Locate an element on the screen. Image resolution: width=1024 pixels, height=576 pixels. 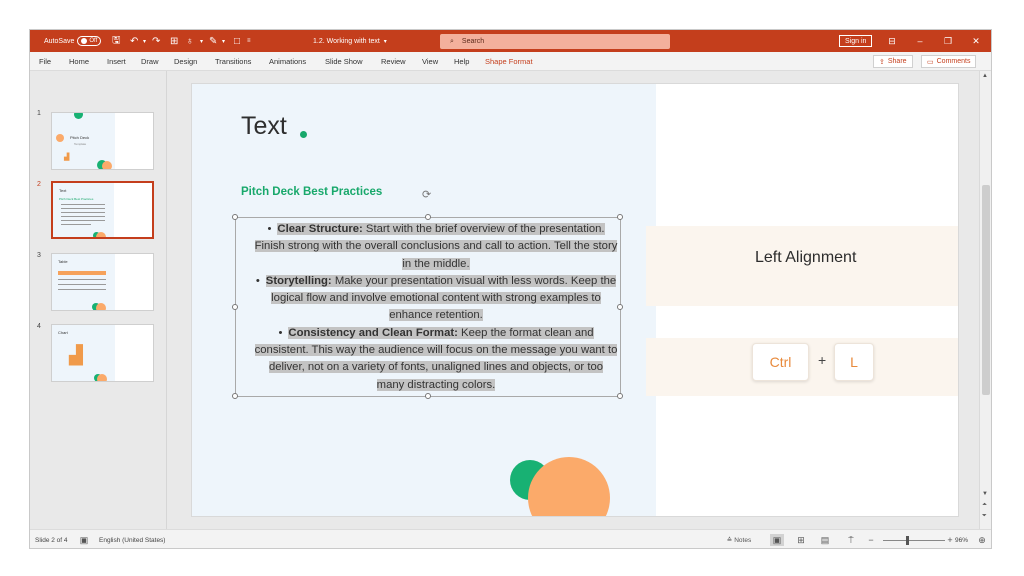
chart-icon: ▟ is located at coordinates (67, 157).